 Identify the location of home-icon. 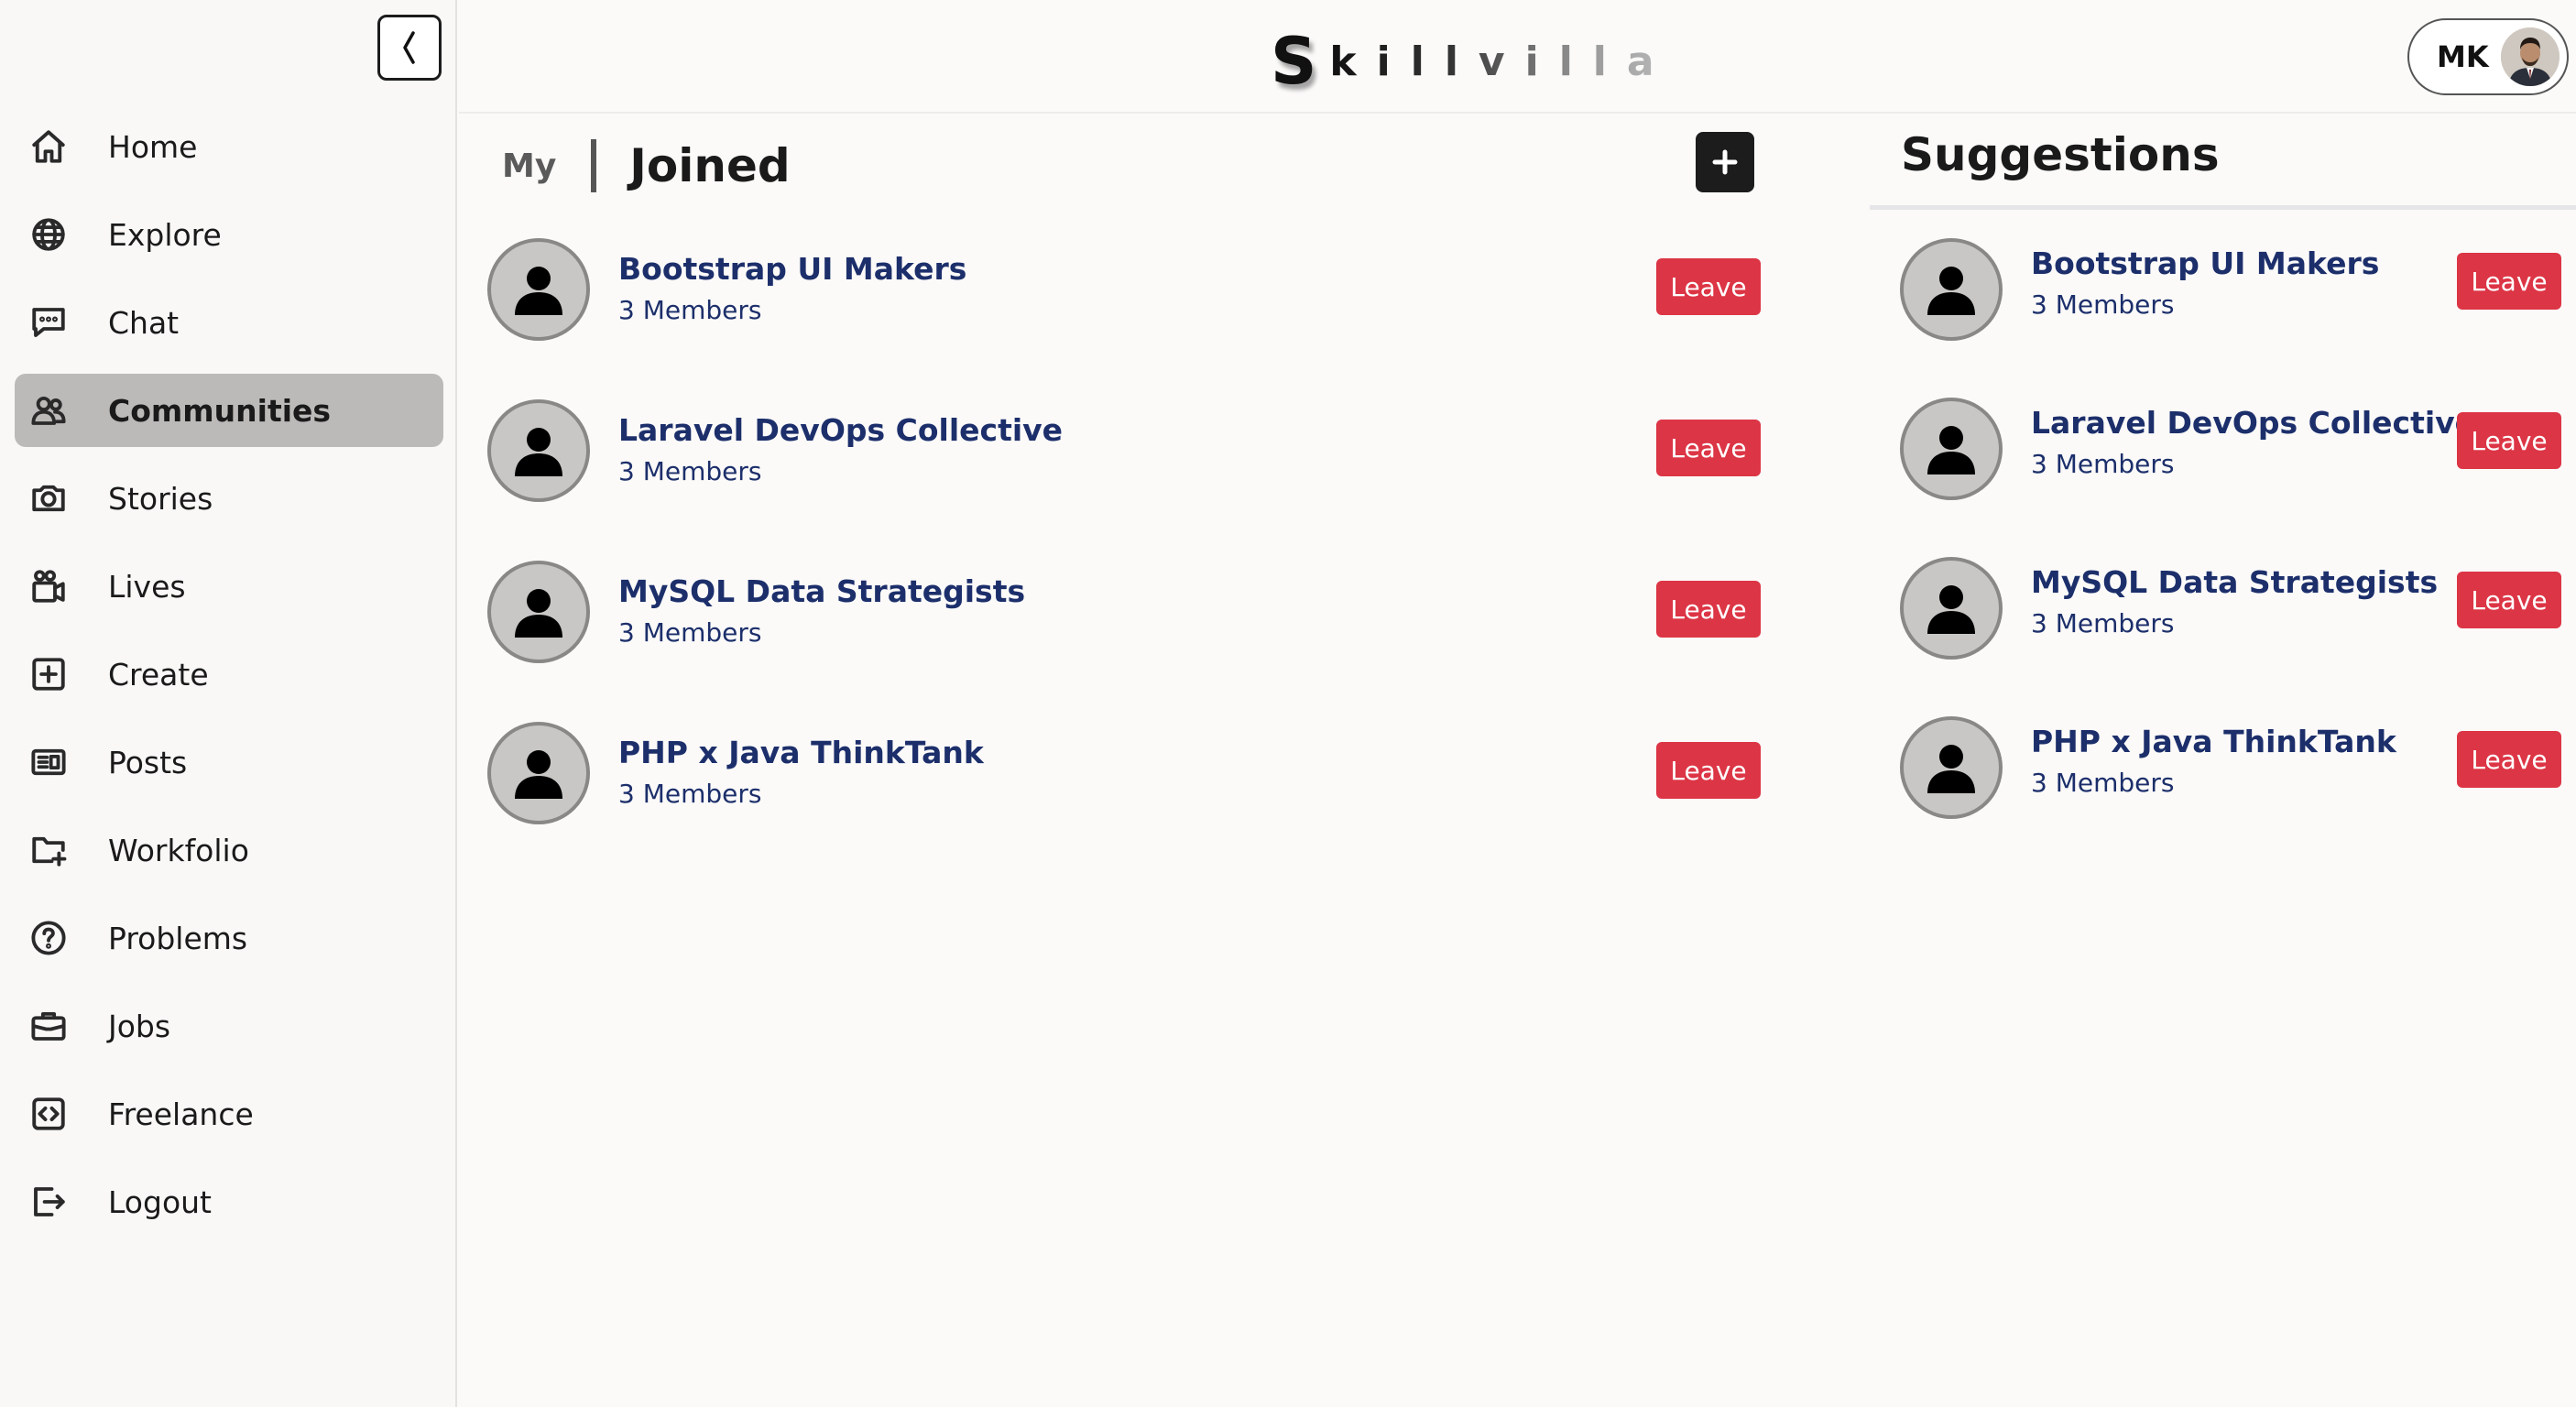
(49, 146).